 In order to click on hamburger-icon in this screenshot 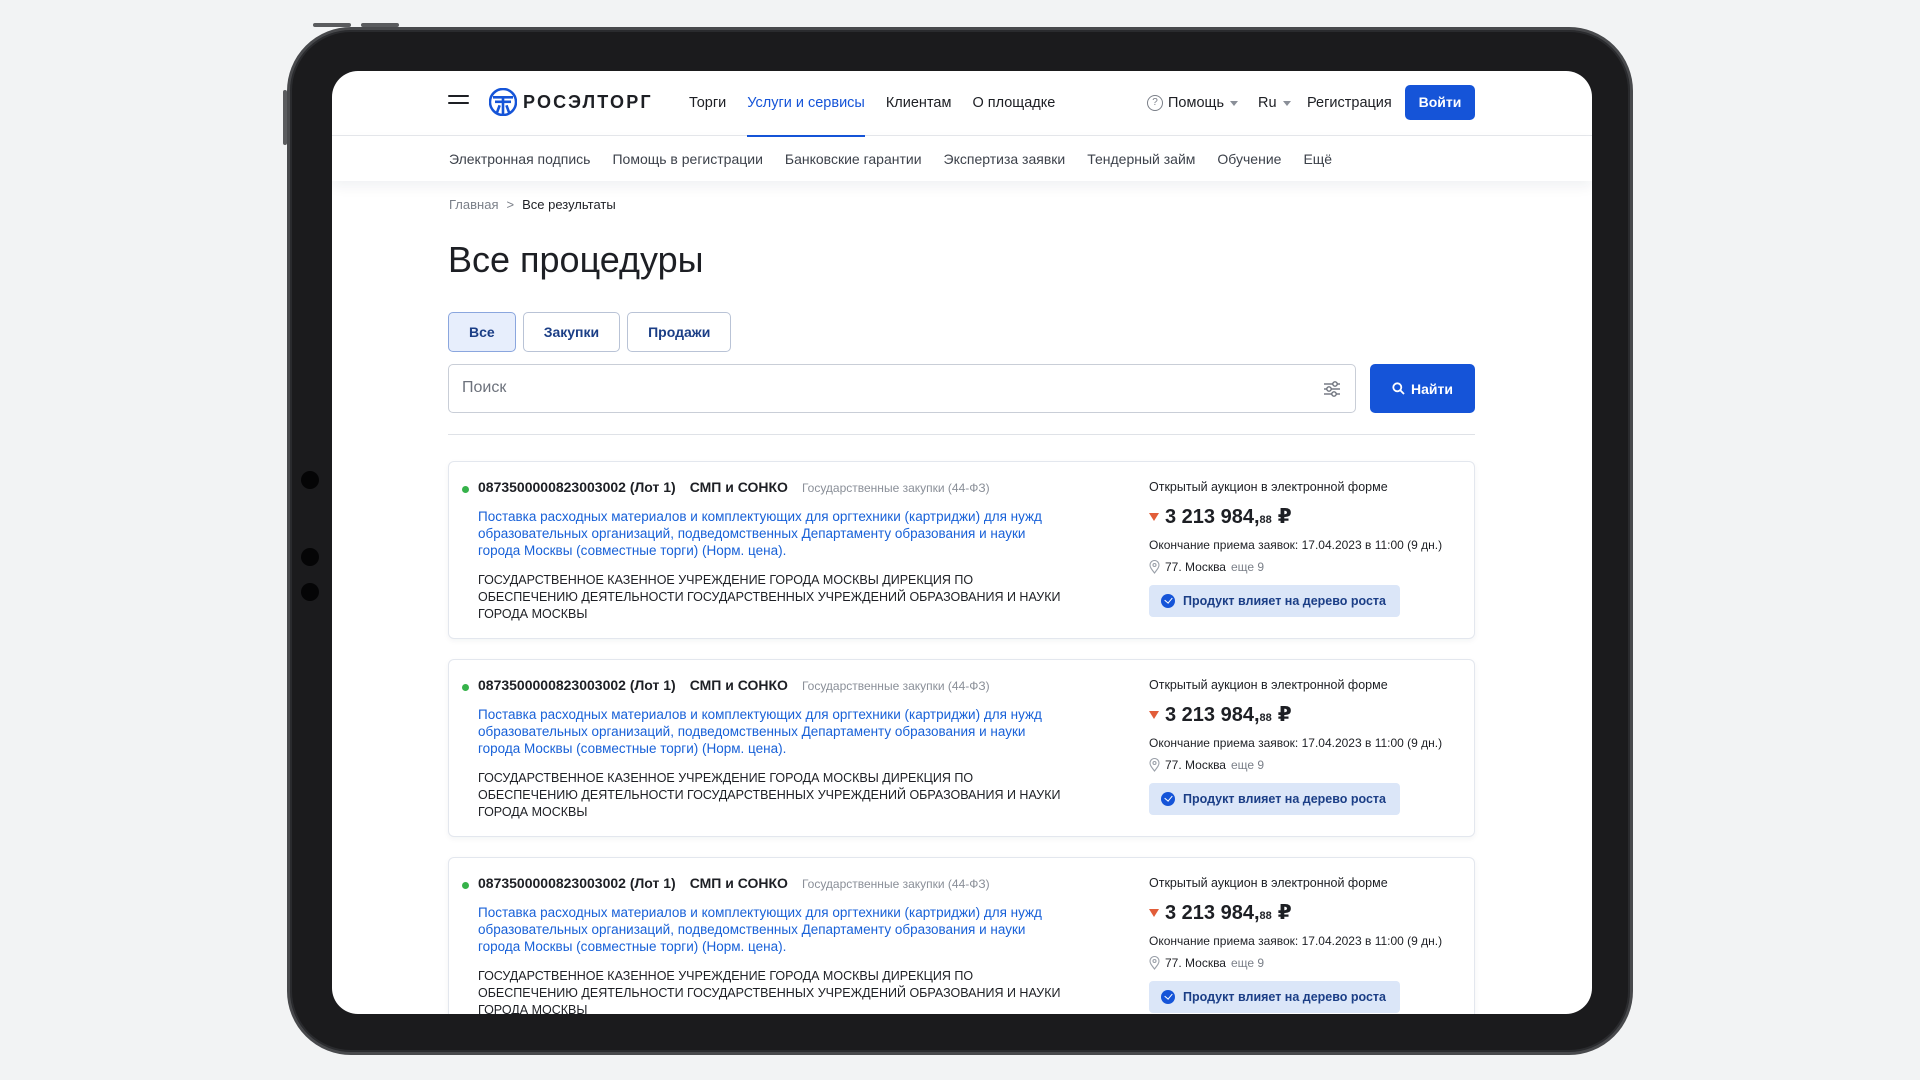, I will do `click(458, 102)`.